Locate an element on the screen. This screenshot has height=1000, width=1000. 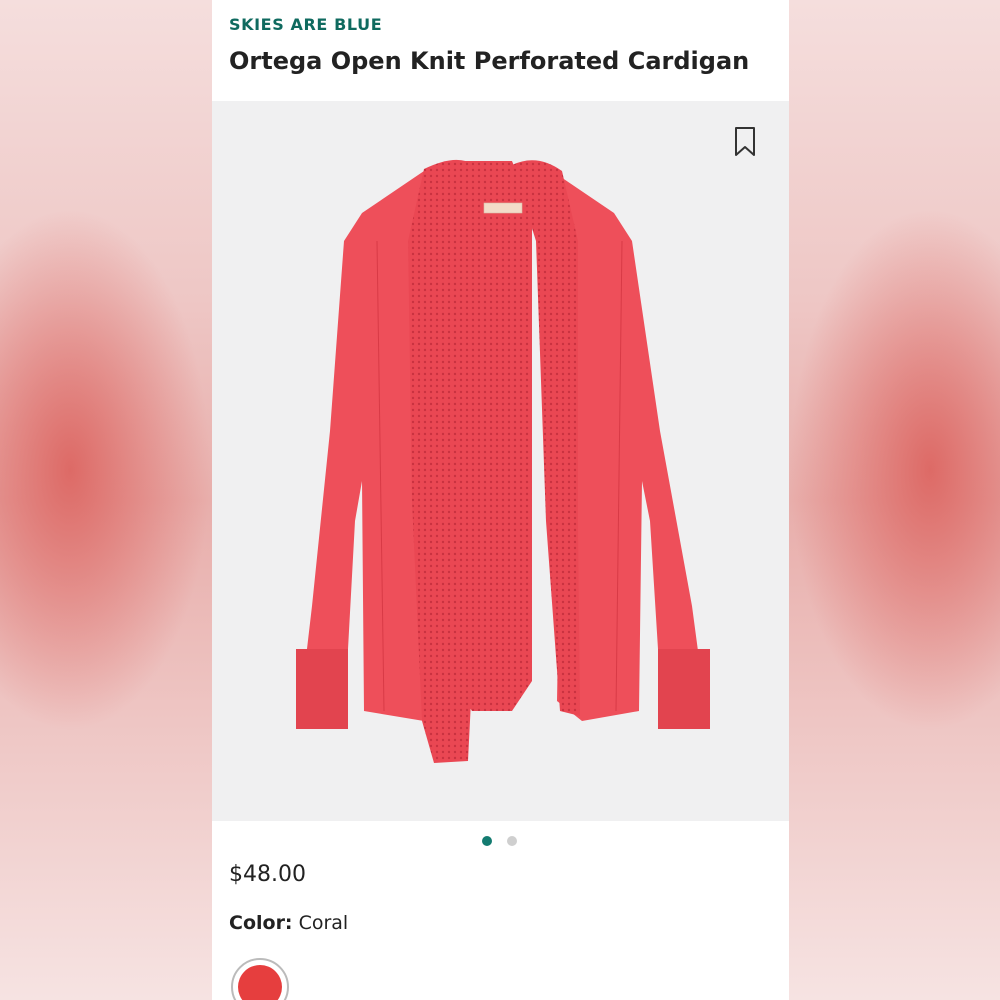
carousel-dot is located at coordinates (512, 841).